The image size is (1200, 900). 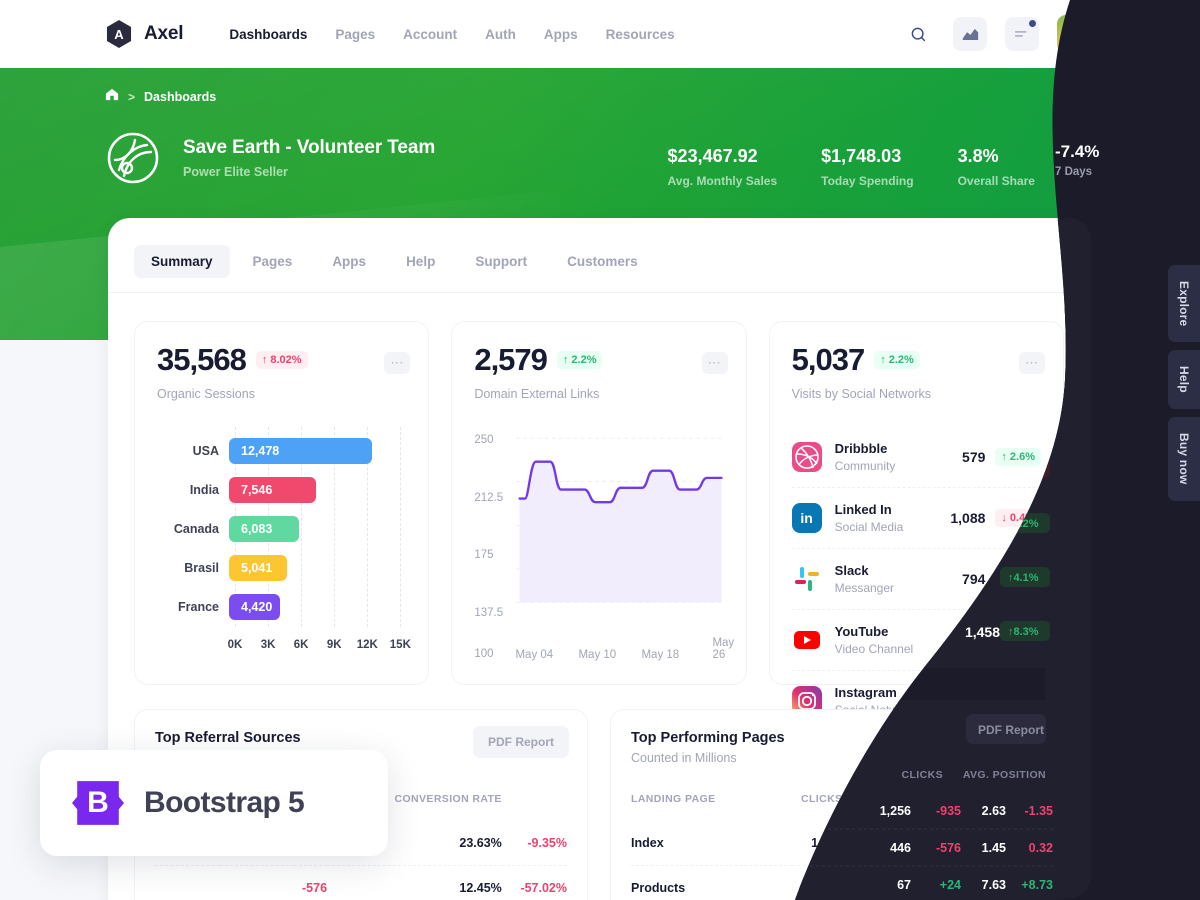 I want to click on chart-icon, so click(x=970, y=34).